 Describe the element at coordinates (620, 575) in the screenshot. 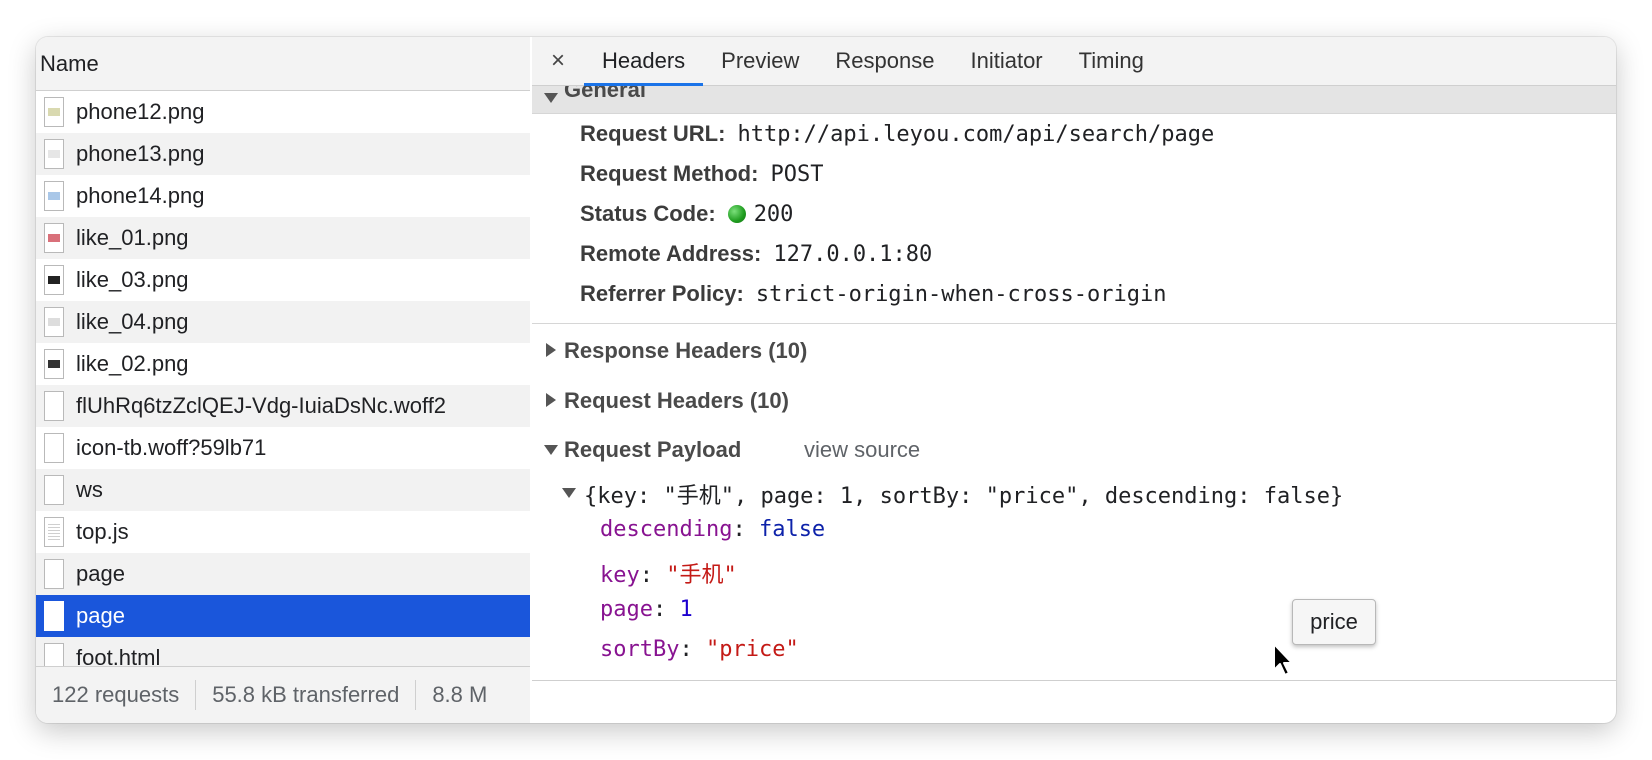

I see `property-key: key` at that location.